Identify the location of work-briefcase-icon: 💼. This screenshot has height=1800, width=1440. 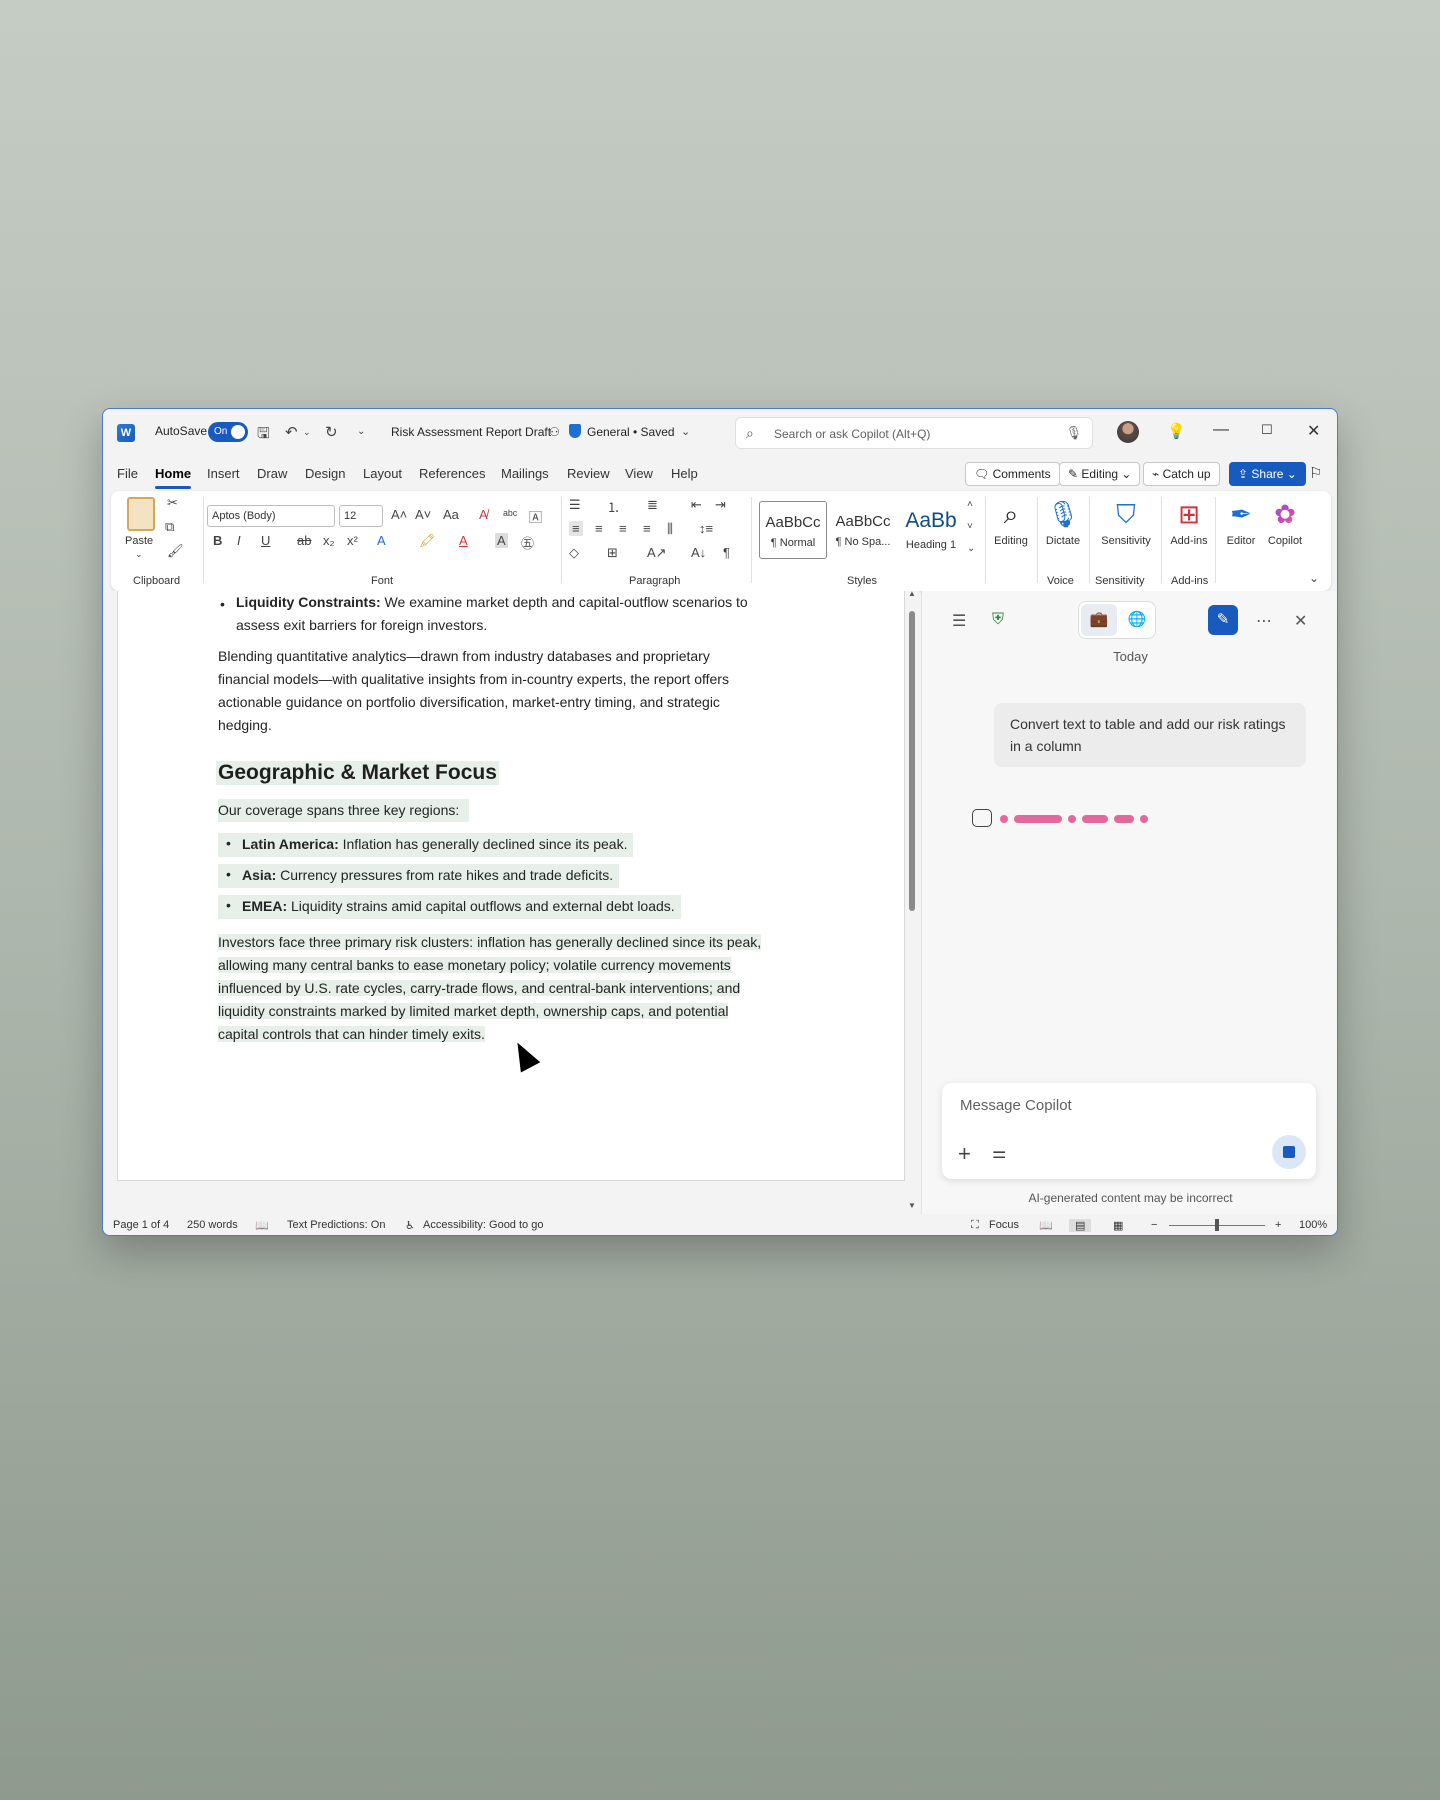
(1099, 620).